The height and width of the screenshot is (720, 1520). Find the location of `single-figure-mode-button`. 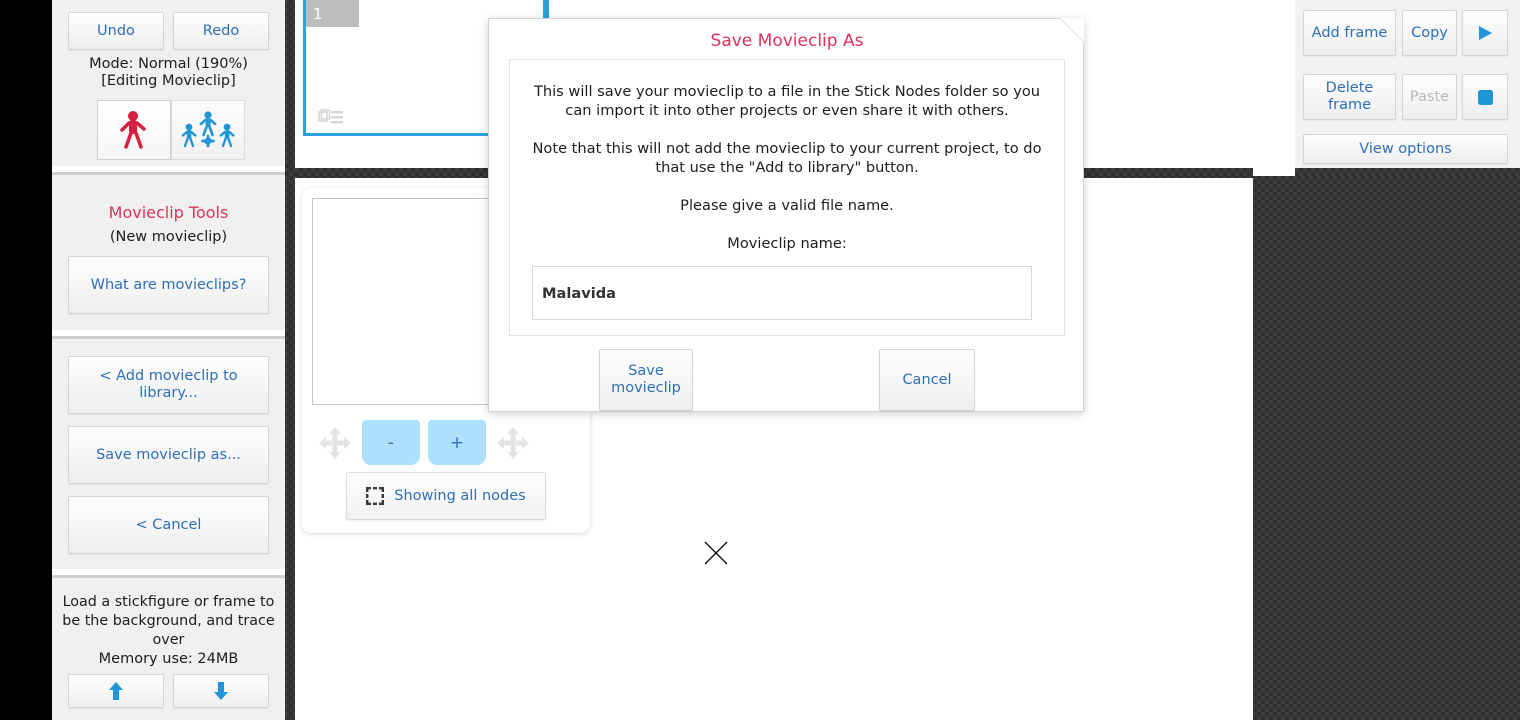

single-figure-mode-button is located at coordinates (134, 130).